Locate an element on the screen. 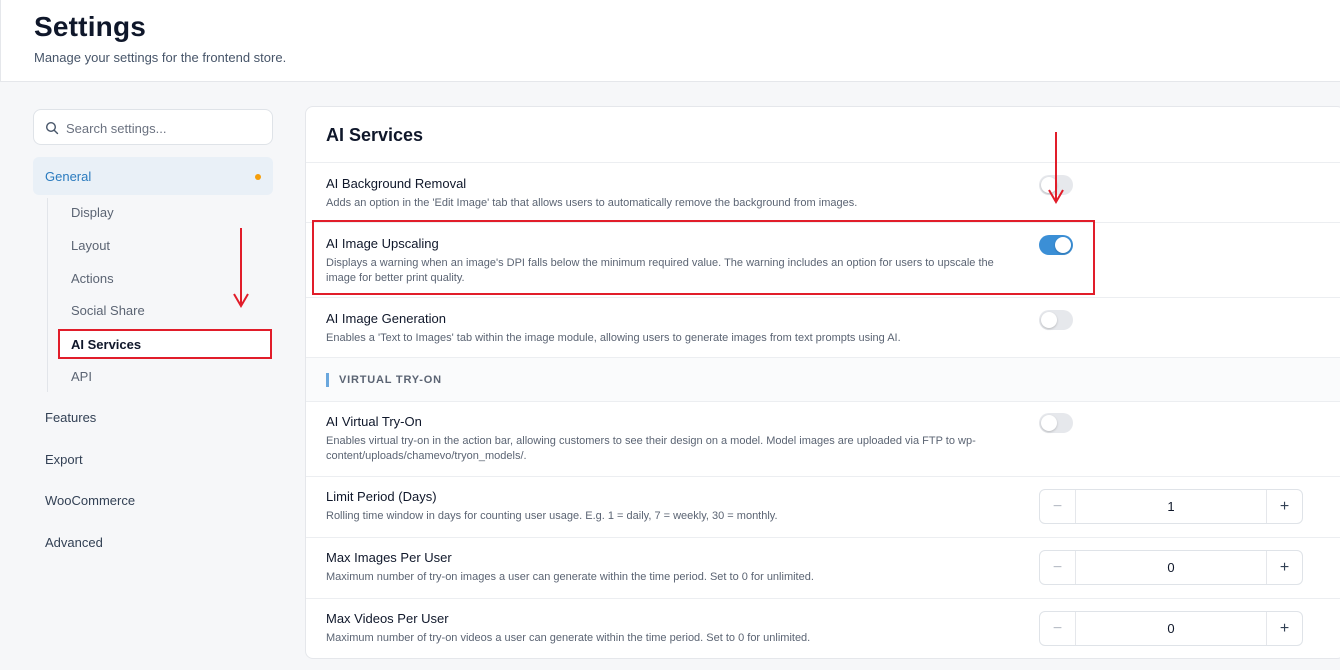 The image size is (1340, 670). search-input is located at coordinates (166, 128).